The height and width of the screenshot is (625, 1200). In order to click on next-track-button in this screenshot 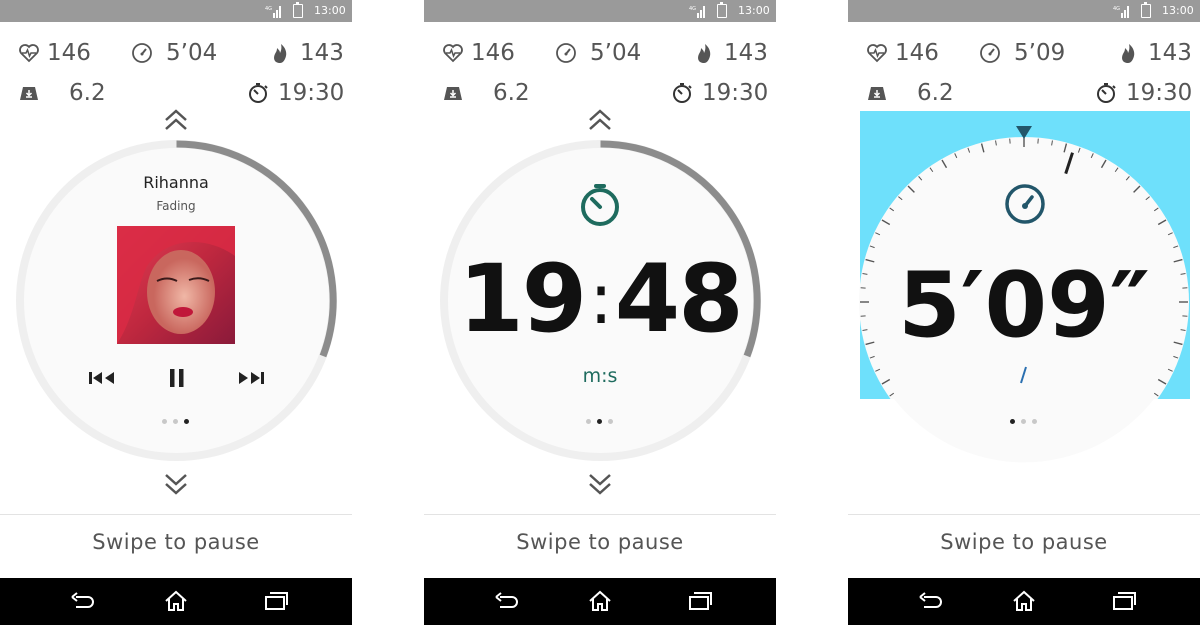, I will do `click(251, 378)`.